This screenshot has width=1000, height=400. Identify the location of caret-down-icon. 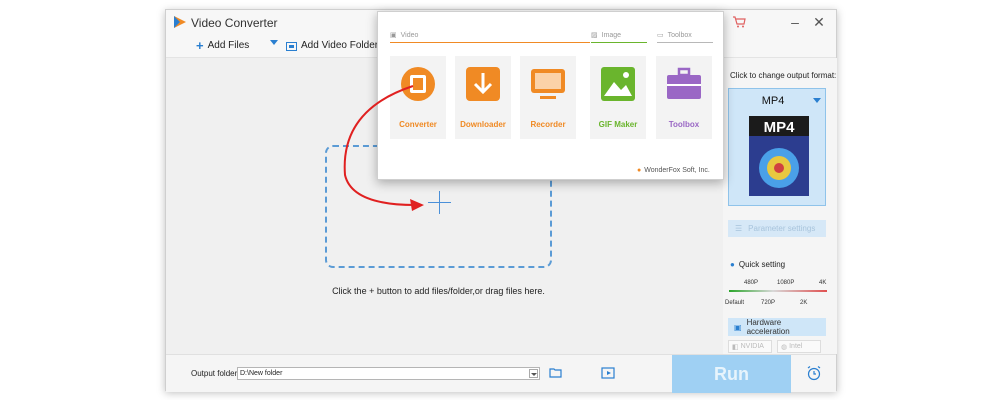
(274, 42).